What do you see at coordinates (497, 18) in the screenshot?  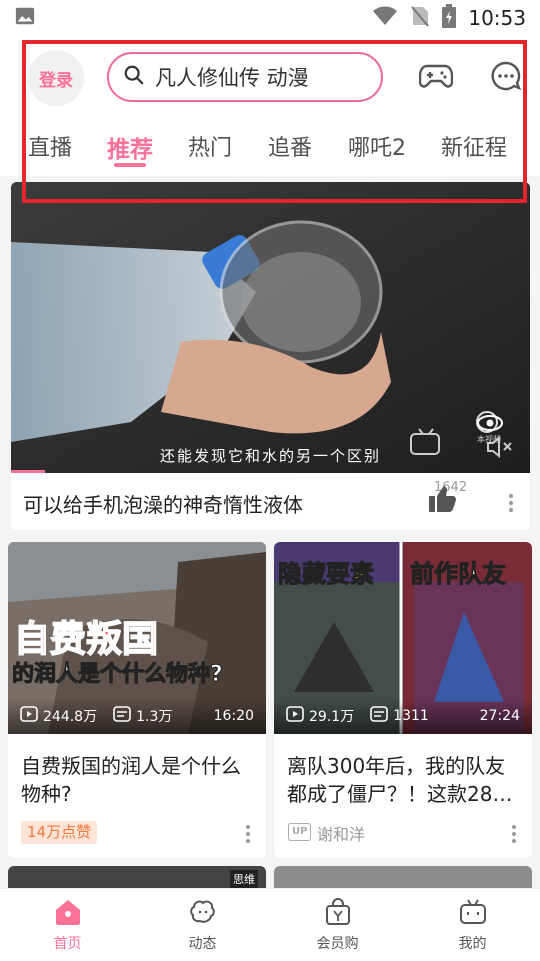 I see `clock: 10:53` at bounding box center [497, 18].